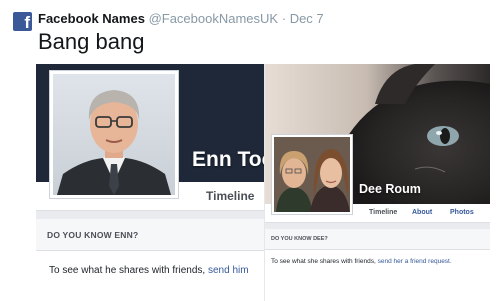 This screenshot has width=500, height=301. I want to click on enn-friend-request-link: send him, so click(228, 270).